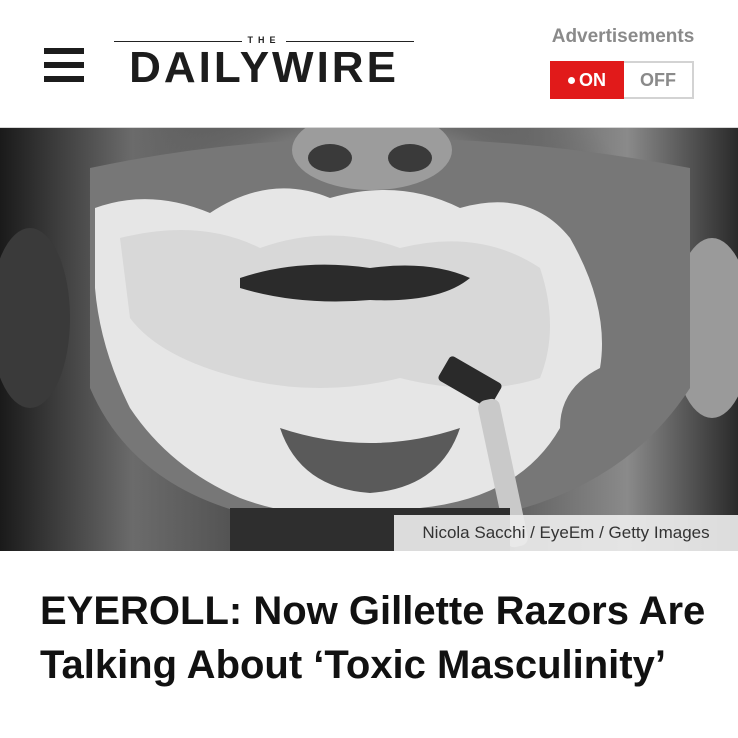 The image size is (738, 738). What do you see at coordinates (64, 65) in the screenshot?
I see `hamburger-menu-icon` at bounding box center [64, 65].